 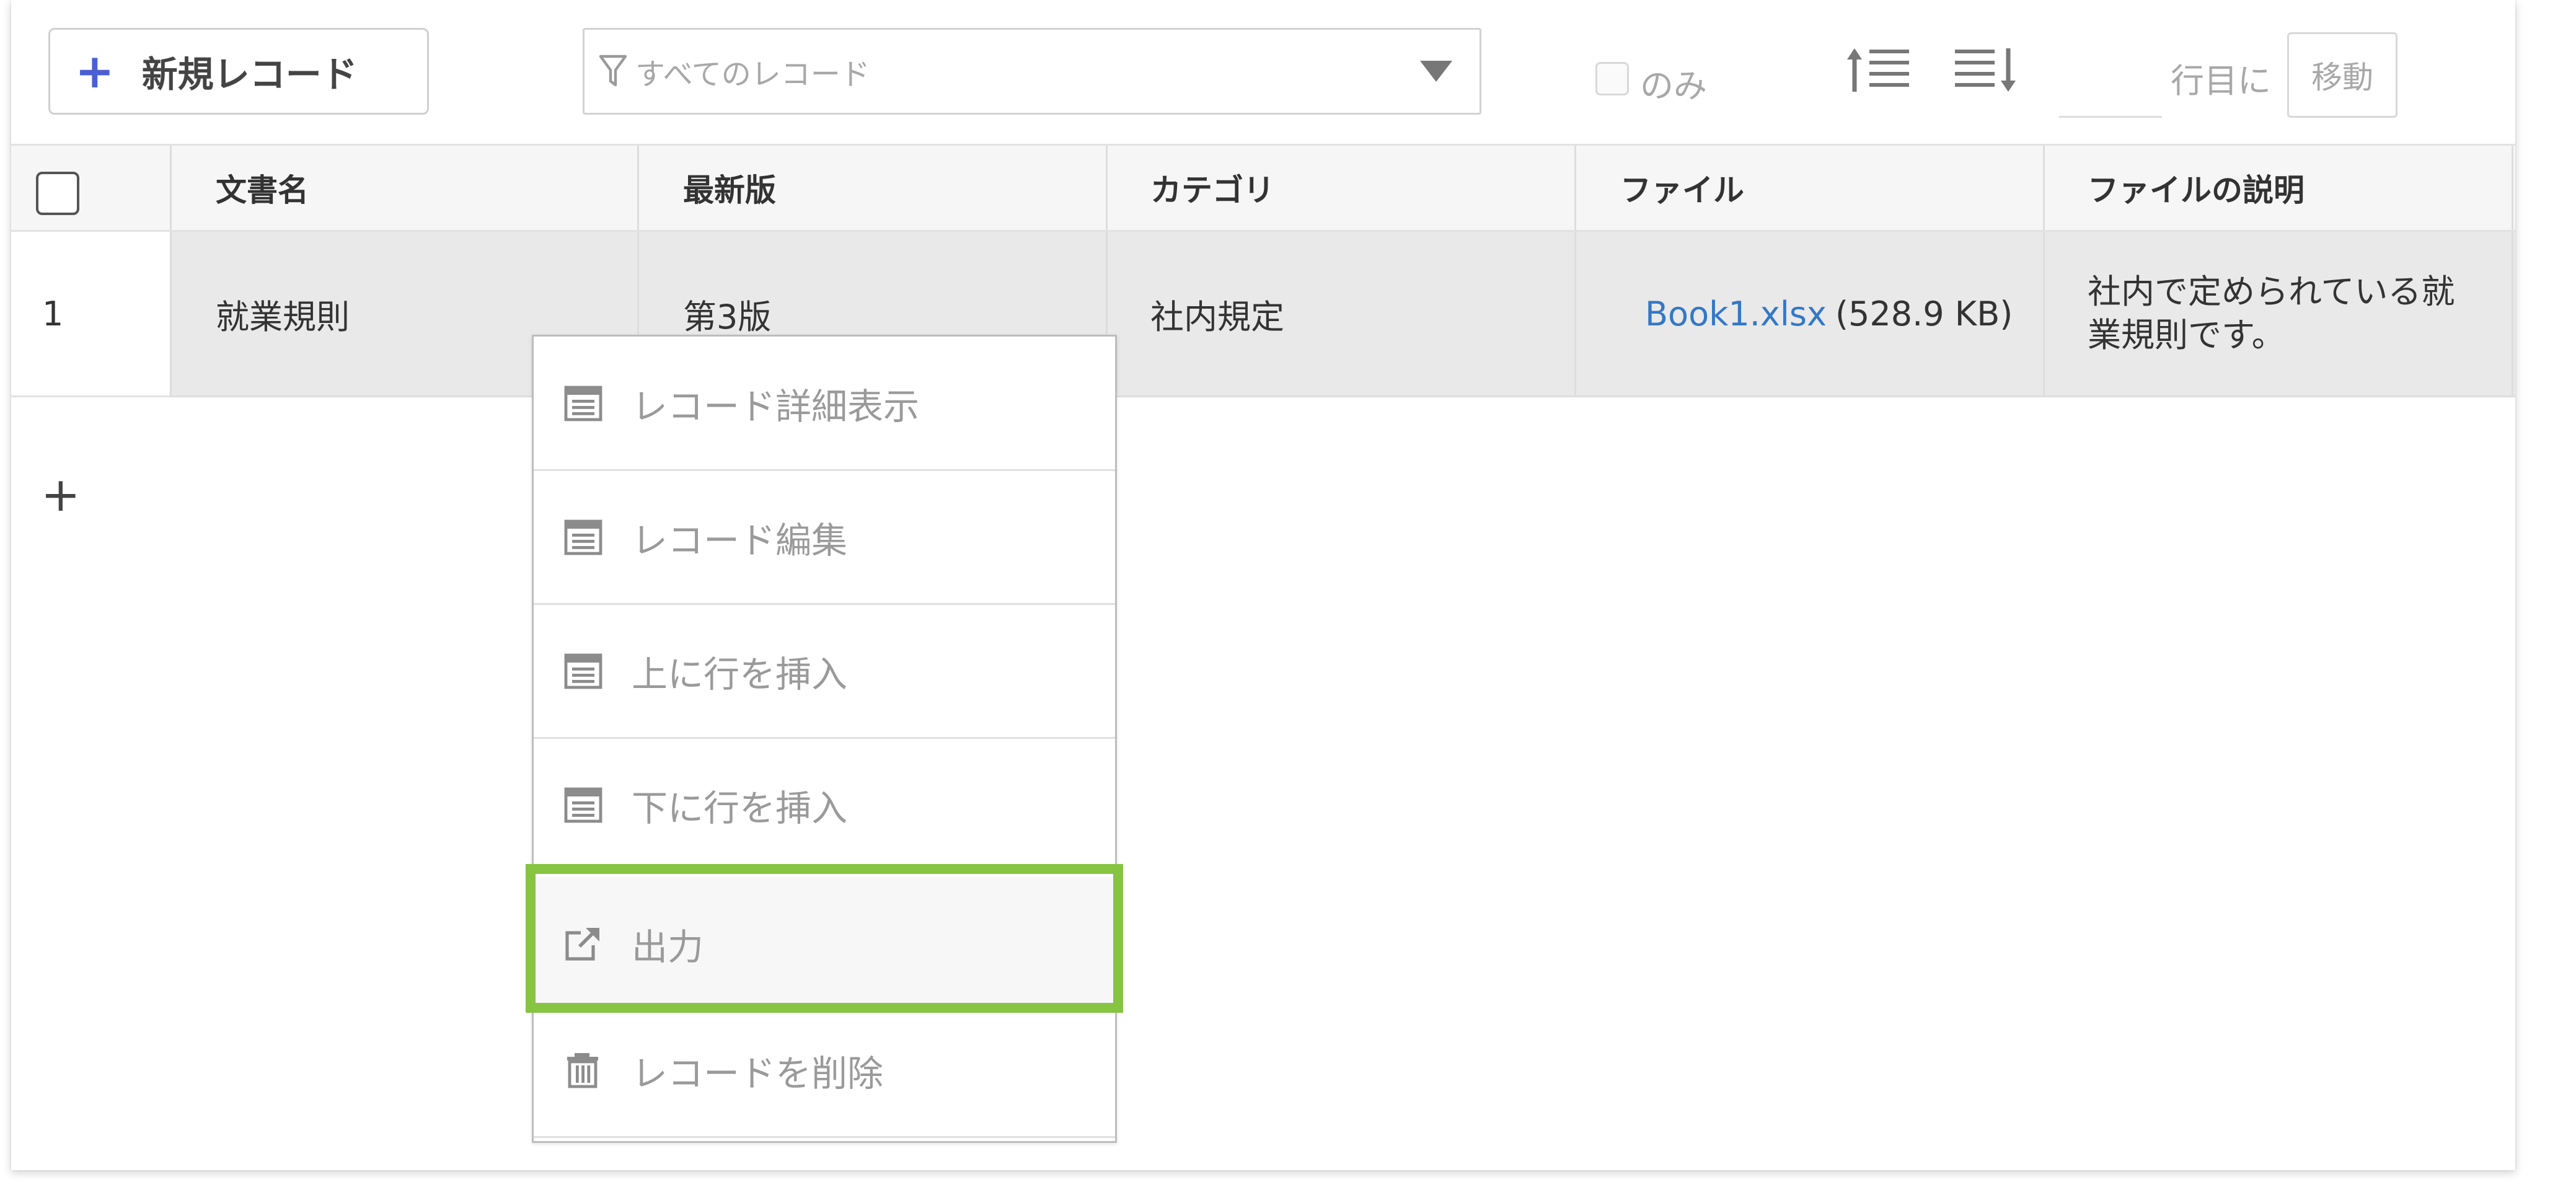 What do you see at coordinates (758, 1074) in the screenshot?
I see `menu-item-label: レコードを削除` at bounding box center [758, 1074].